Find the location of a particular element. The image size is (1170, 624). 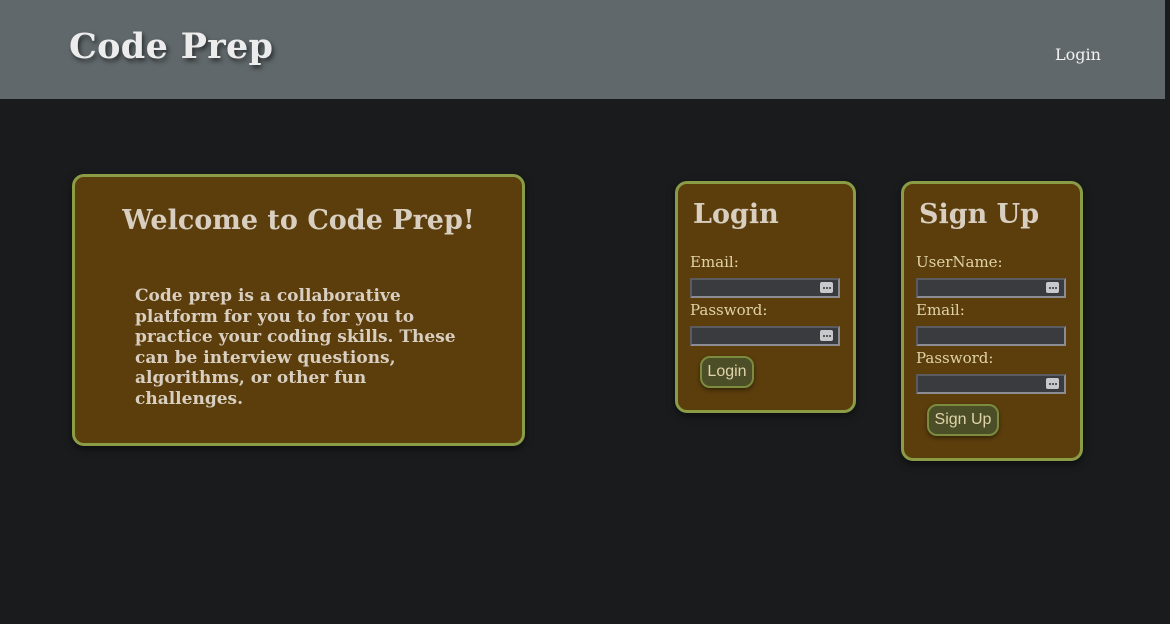

login-email-field-wrapper is located at coordinates (765, 288).